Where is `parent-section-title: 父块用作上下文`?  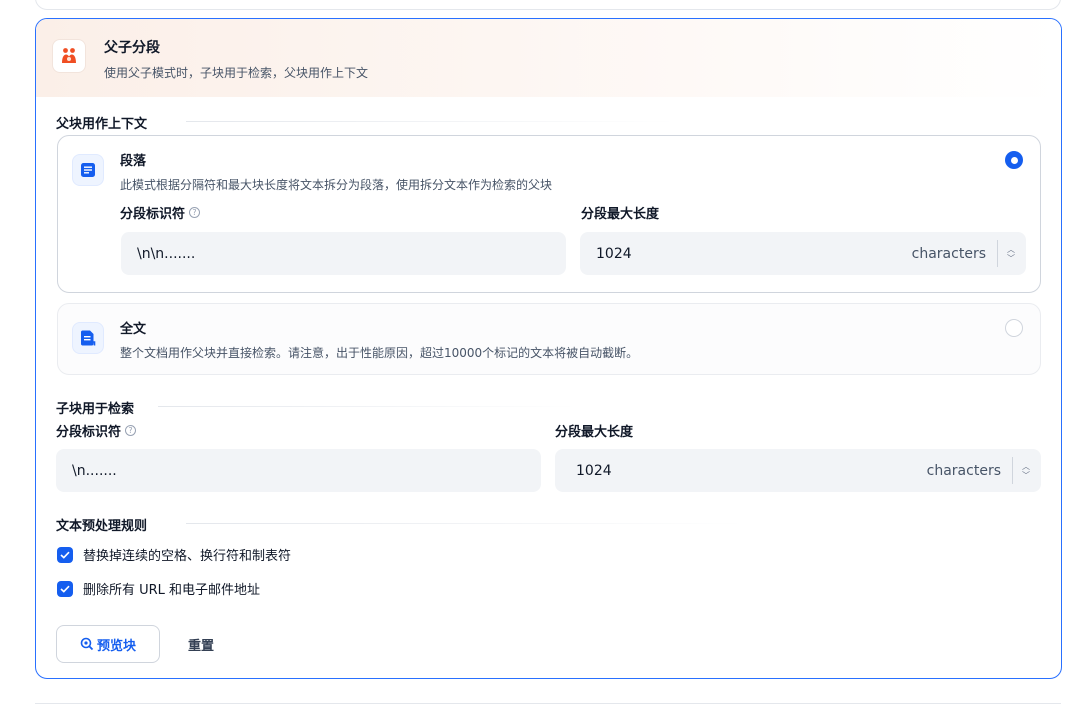
parent-section-title: 父块用作上下文 is located at coordinates (102, 124).